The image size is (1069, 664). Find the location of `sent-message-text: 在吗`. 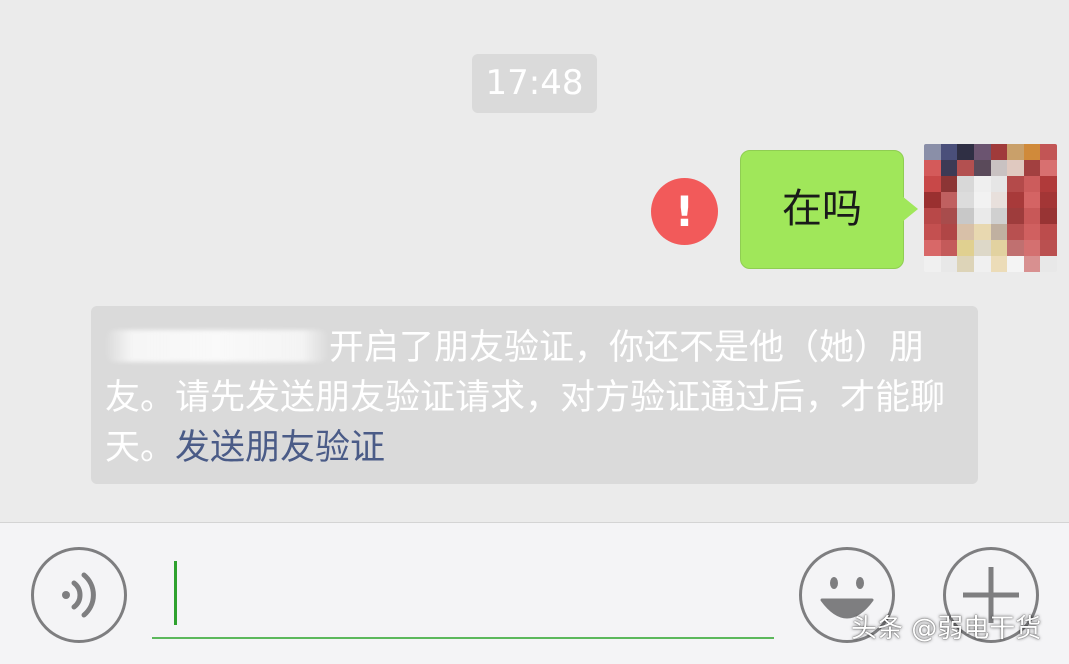

sent-message-text: 在吗 is located at coordinates (822, 209).